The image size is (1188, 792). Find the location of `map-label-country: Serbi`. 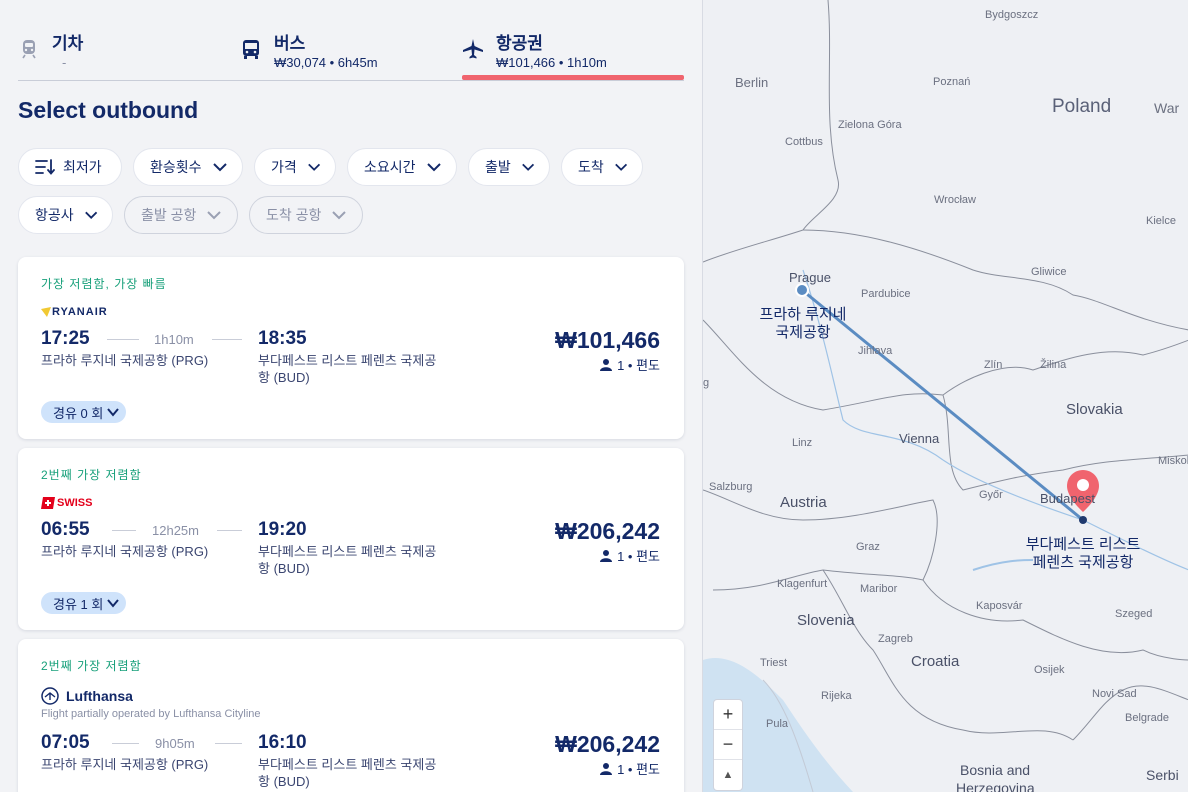

map-label-country: Serbi is located at coordinates (1162, 775).